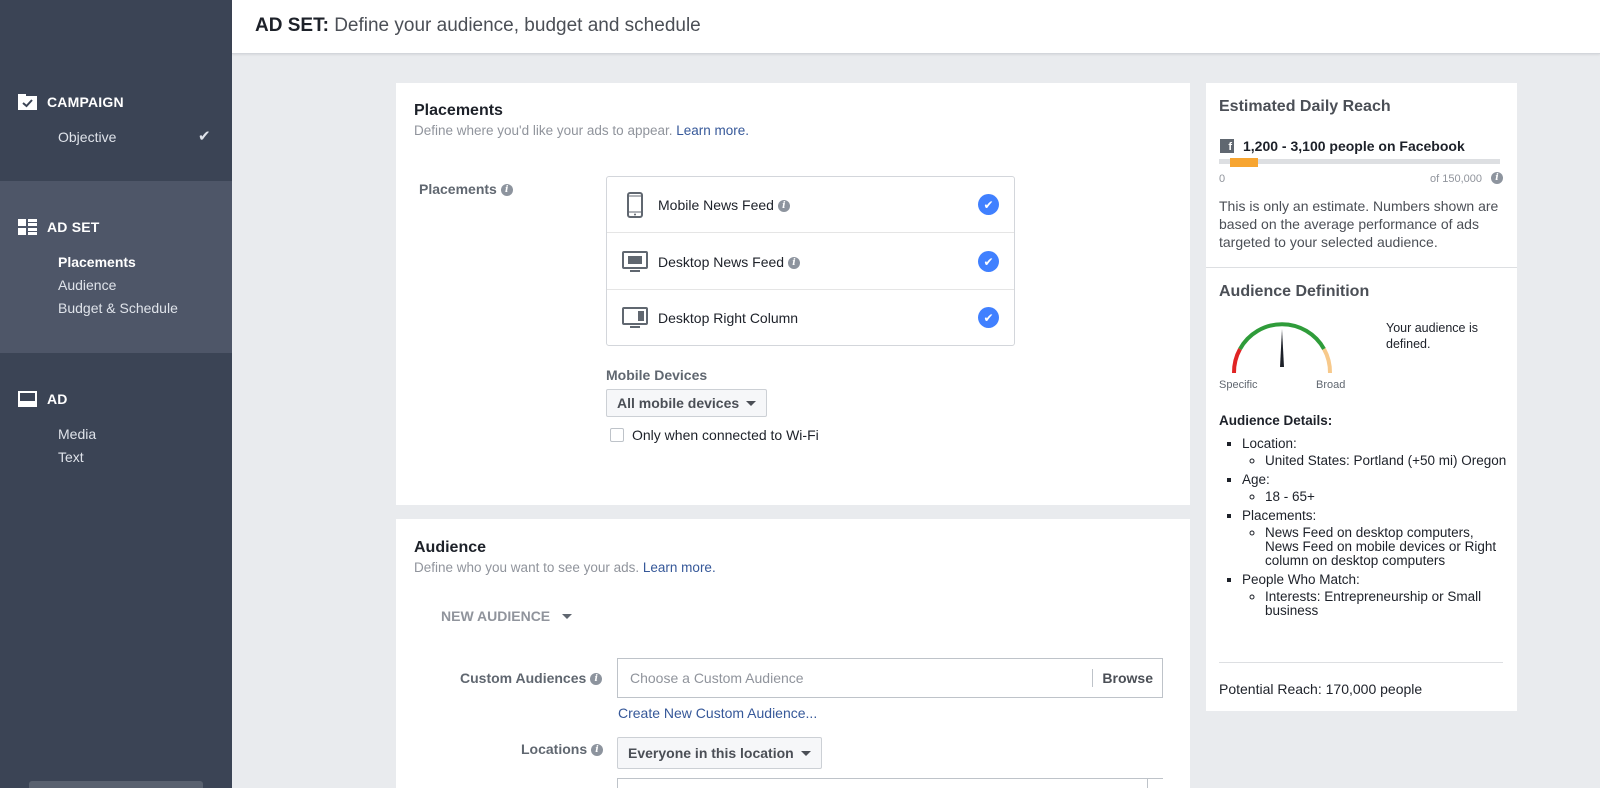 The image size is (1600, 788). Describe the element at coordinates (1238, 385) in the screenshot. I see `gauge-specific-label: Specific` at that location.